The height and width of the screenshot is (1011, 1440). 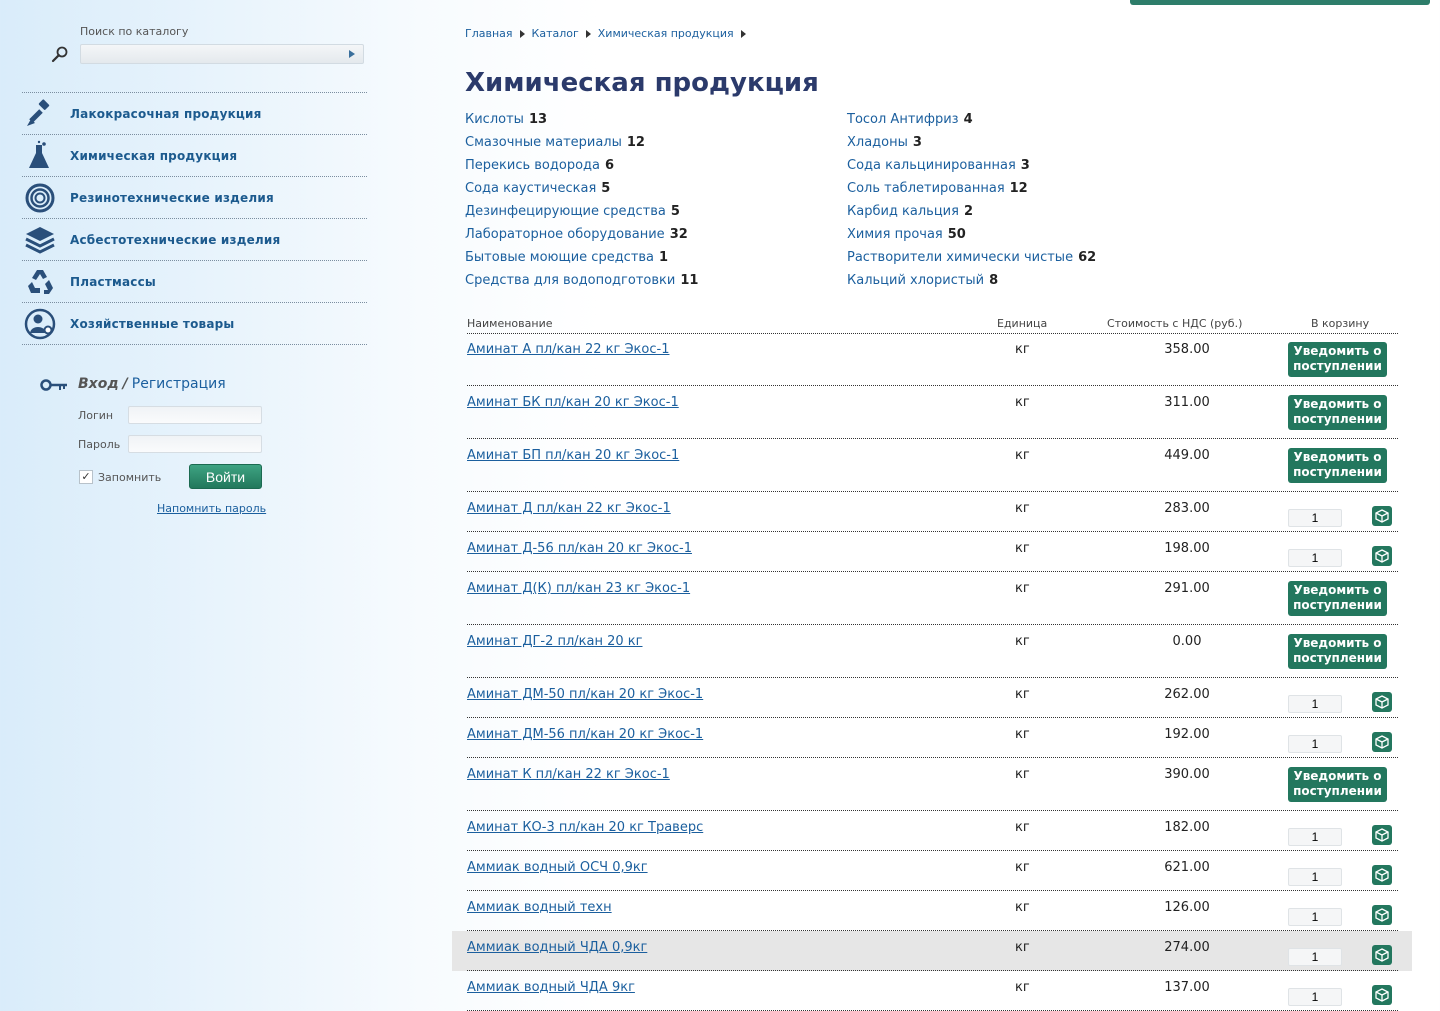 What do you see at coordinates (194, 324) in the screenshot?
I see `category-item-household: Хозяйственные товары` at bounding box center [194, 324].